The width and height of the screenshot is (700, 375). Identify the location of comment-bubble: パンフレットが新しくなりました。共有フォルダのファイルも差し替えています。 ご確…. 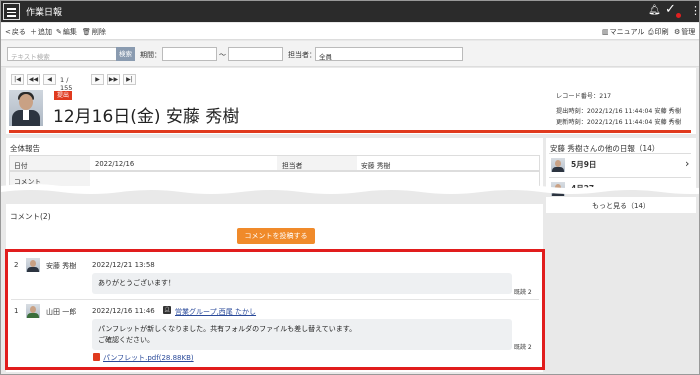
(302, 334).